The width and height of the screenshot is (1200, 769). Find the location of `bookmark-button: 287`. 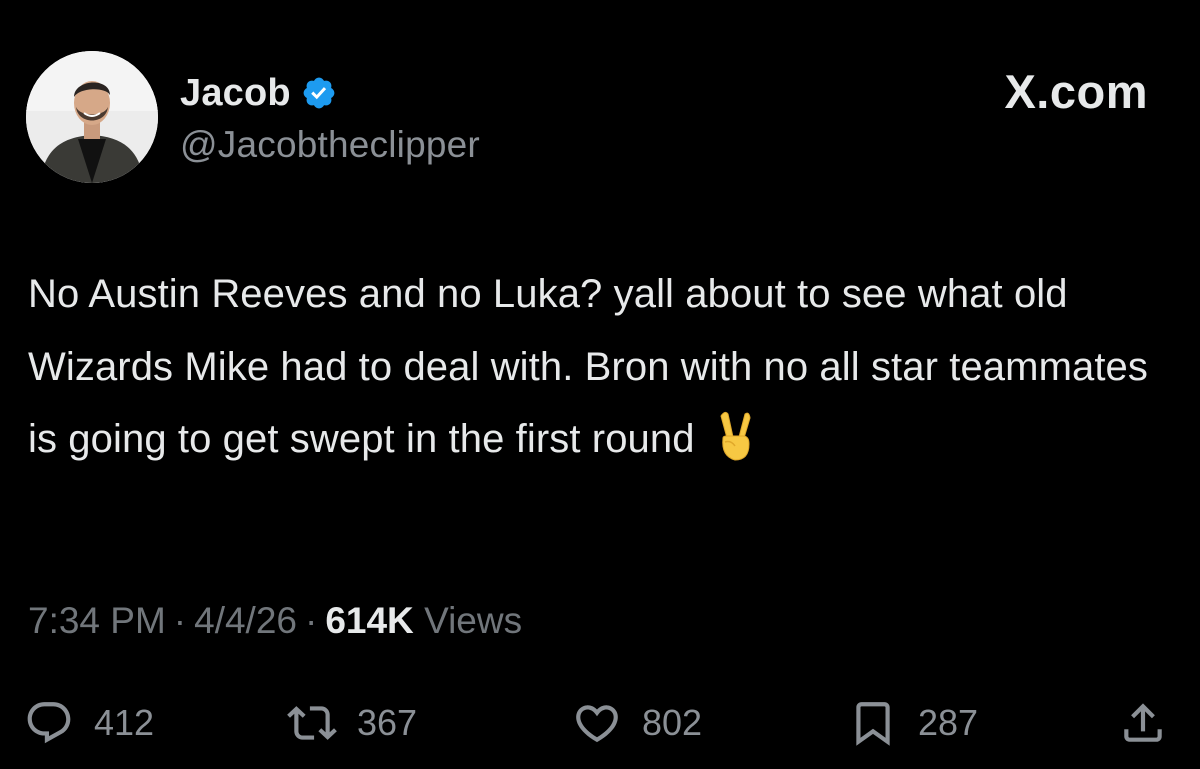

bookmark-button: 287 is located at coordinates (913, 723).